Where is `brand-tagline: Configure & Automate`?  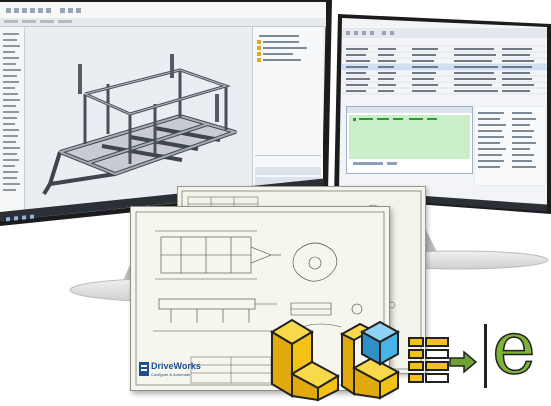
brand-tagline: Configure & Automate is located at coordinates (171, 374).